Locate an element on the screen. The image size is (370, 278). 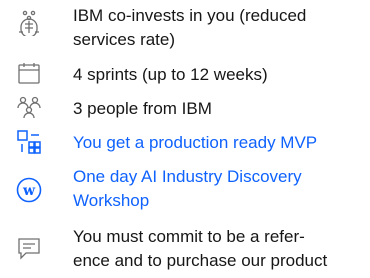
svg-text: w is located at coordinates (29, 191).